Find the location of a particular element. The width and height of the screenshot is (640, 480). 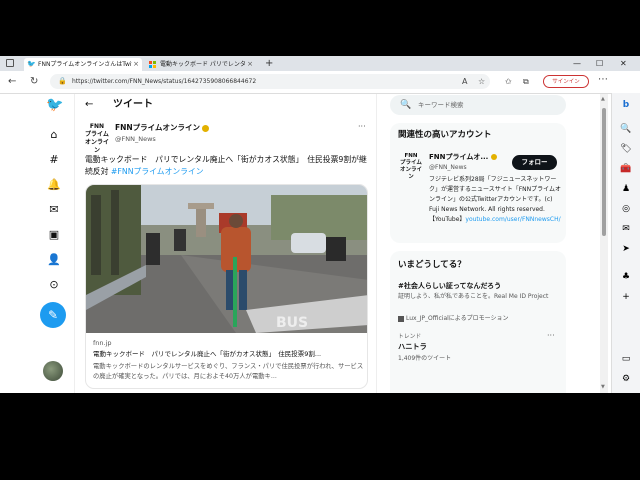

refresh-icon: ↻ is located at coordinates (34, 82).